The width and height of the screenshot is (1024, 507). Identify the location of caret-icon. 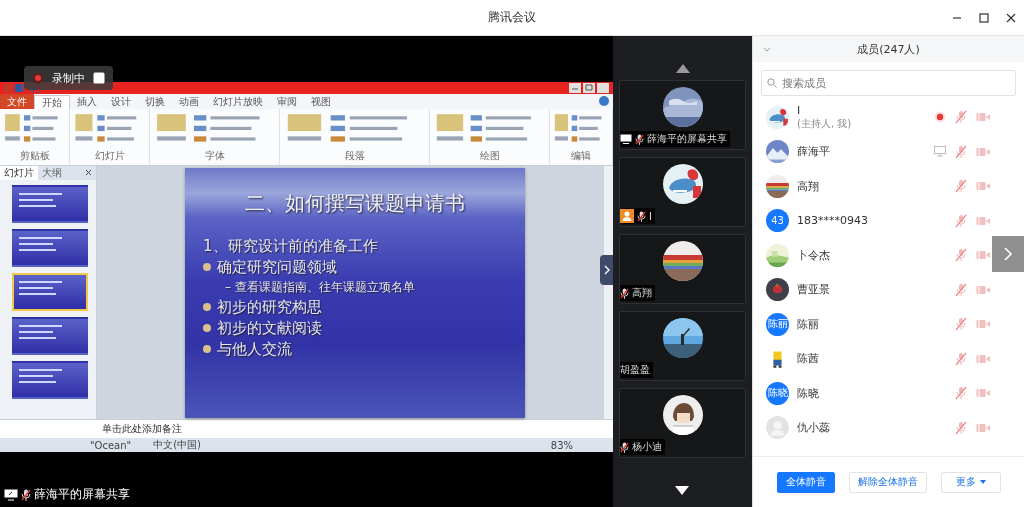
(982, 482).